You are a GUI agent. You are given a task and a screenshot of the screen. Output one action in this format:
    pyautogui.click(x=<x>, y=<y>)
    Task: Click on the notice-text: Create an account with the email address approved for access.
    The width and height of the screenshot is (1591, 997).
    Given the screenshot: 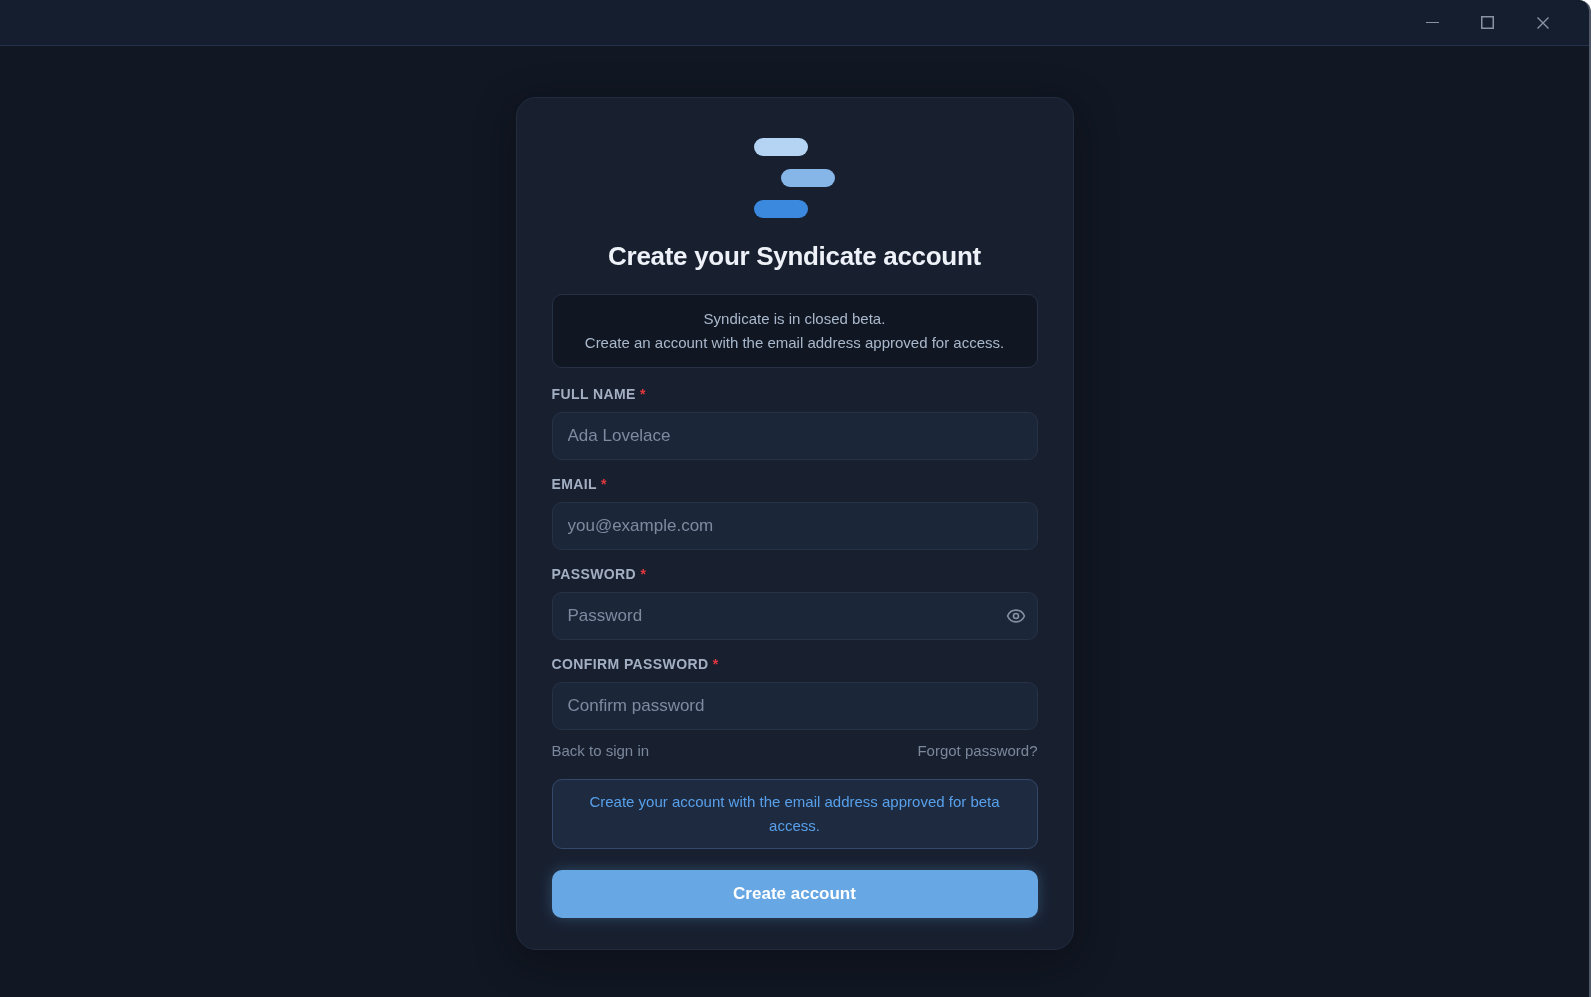 What is the action you would take?
    pyautogui.click(x=794, y=343)
    